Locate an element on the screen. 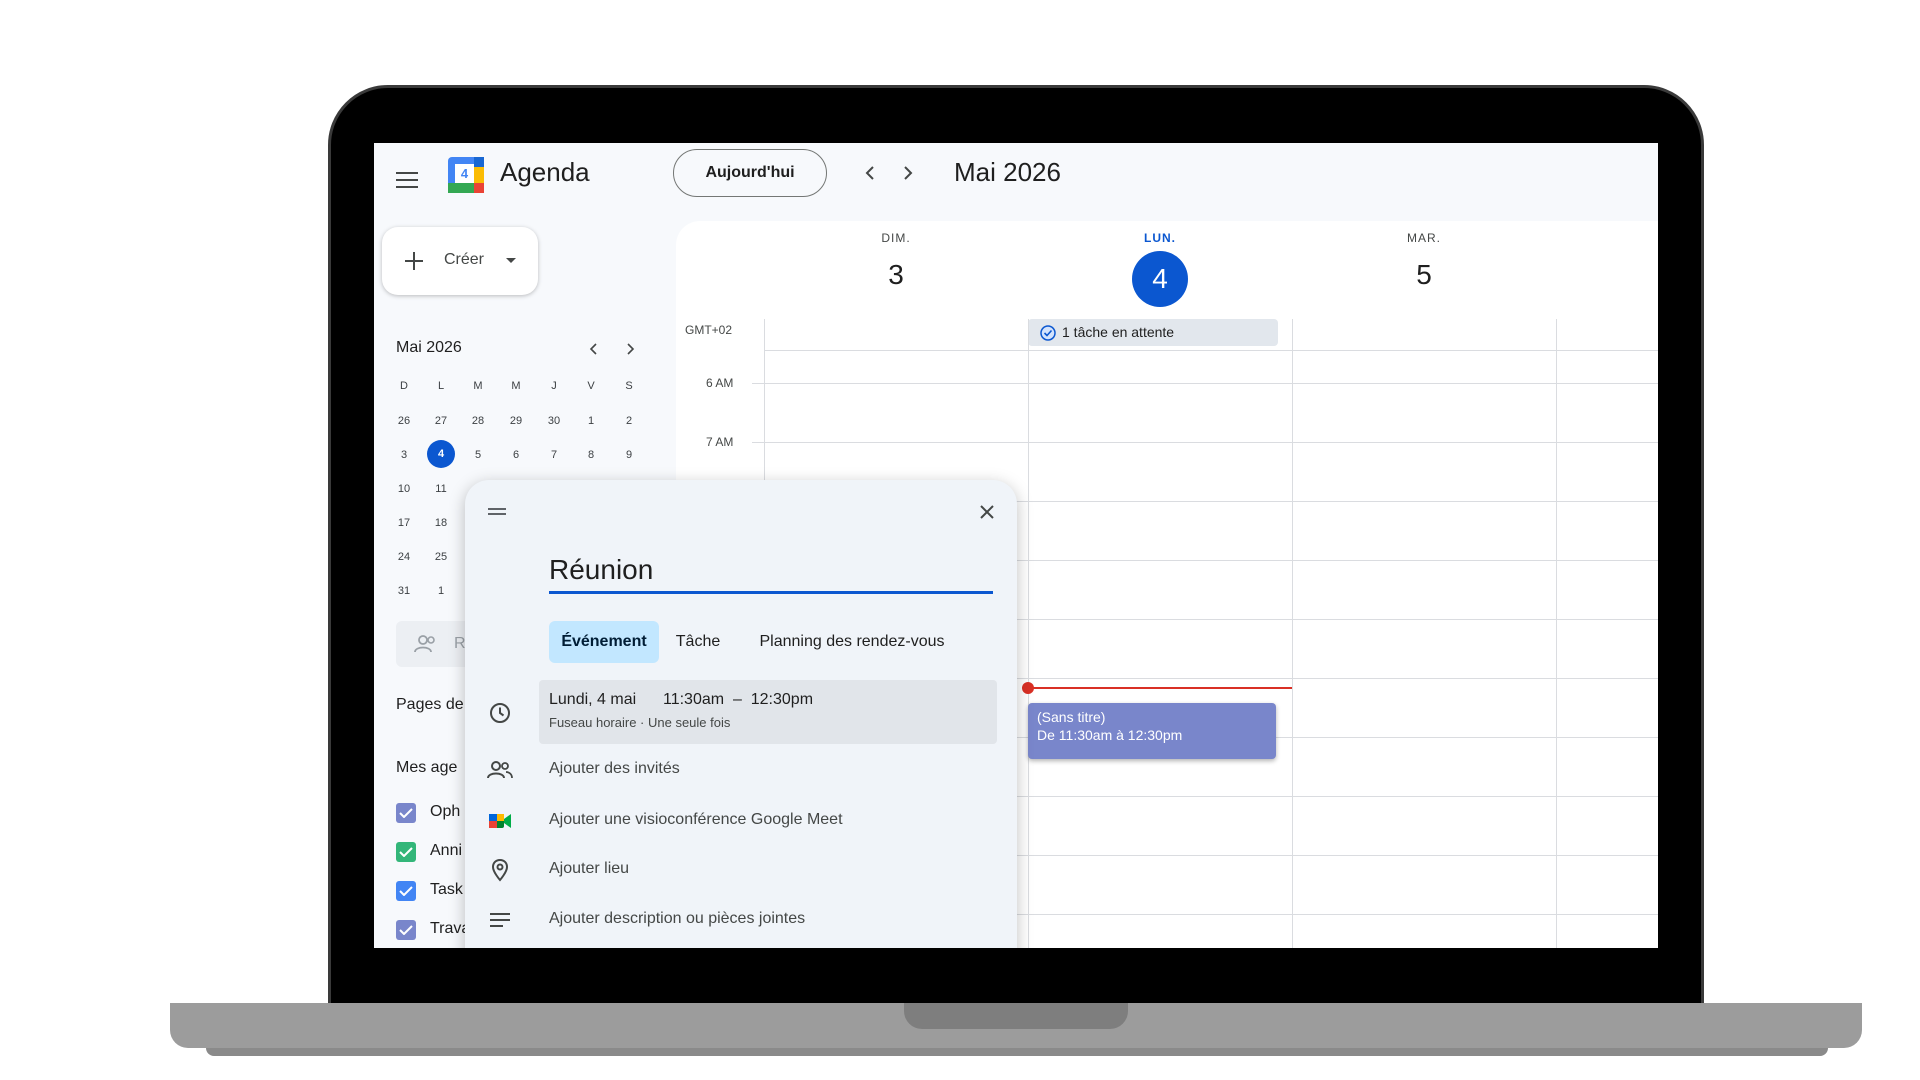 The height and width of the screenshot is (1080, 1920). previous-period-button is located at coordinates (870, 173).